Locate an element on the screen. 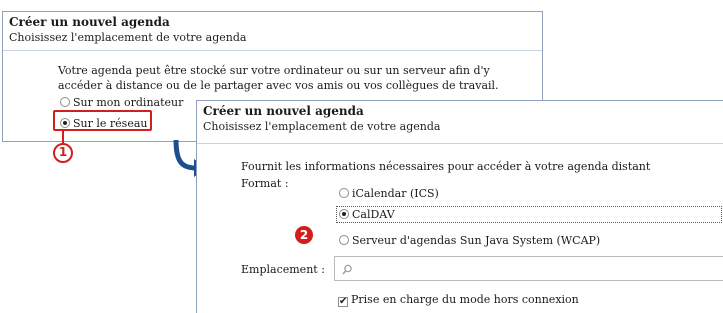 This screenshot has width=723, height=313. format-ics-label: iCalendar (ICS) is located at coordinates (395, 193).